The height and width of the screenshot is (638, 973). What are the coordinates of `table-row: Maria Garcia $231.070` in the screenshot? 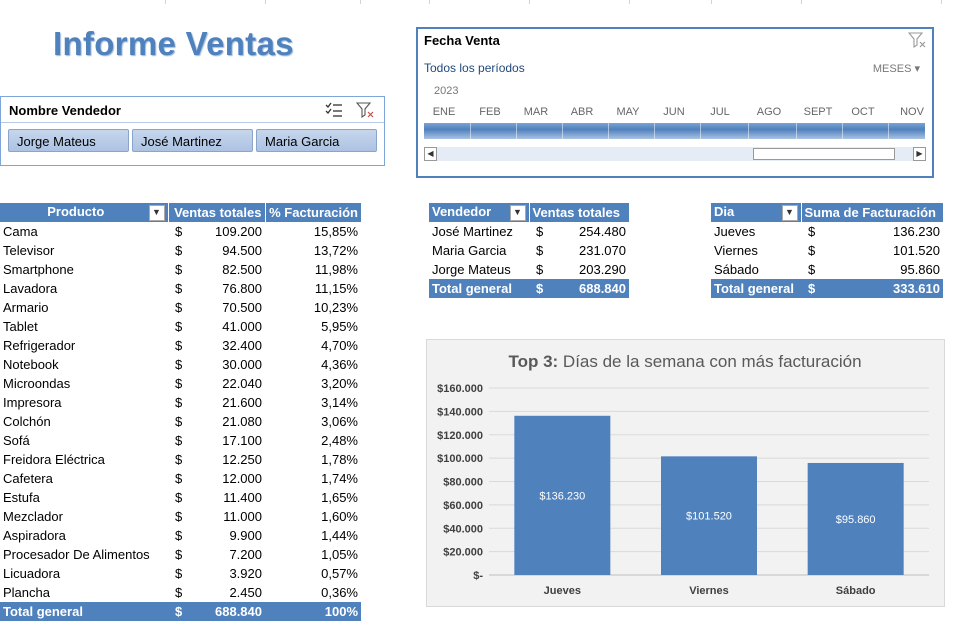 It's located at (529, 250).